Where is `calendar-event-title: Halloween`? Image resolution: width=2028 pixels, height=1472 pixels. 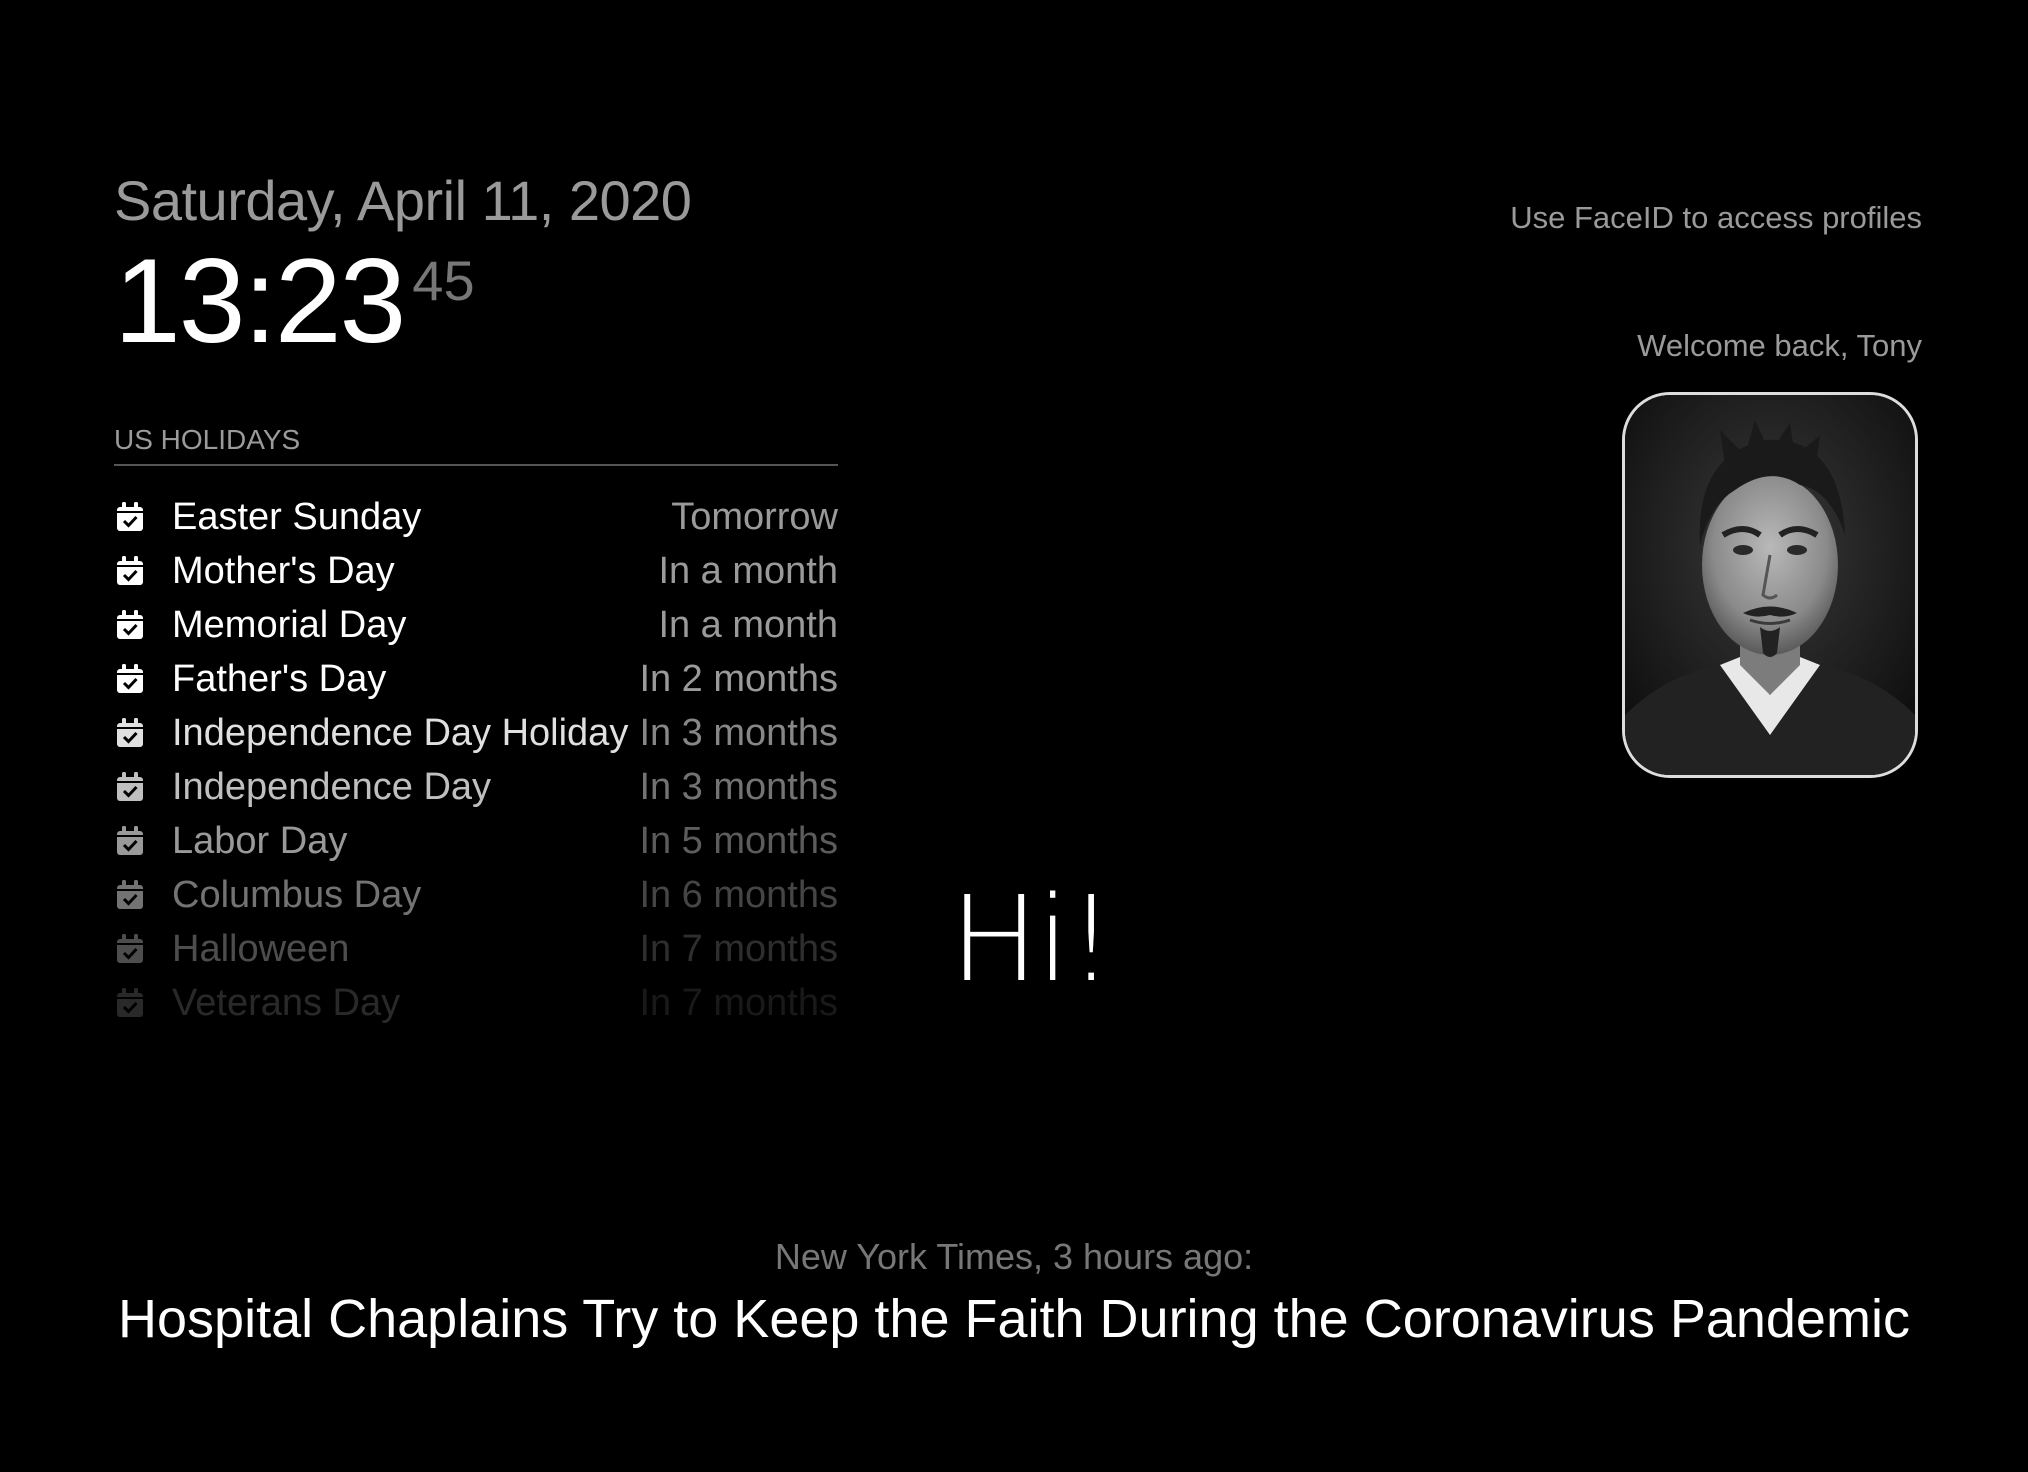
calendar-event-title: Halloween is located at coordinates (261, 948).